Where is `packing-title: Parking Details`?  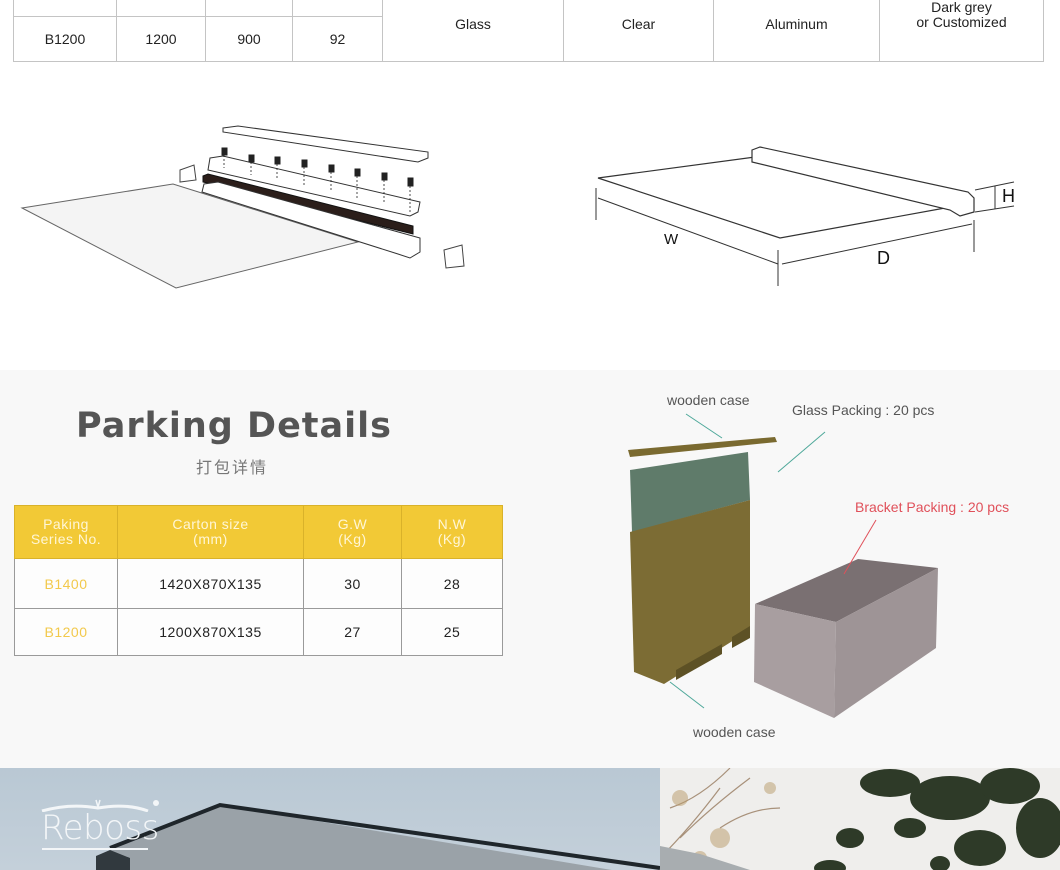
packing-title: Parking Details is located at coordinates (234, 426).